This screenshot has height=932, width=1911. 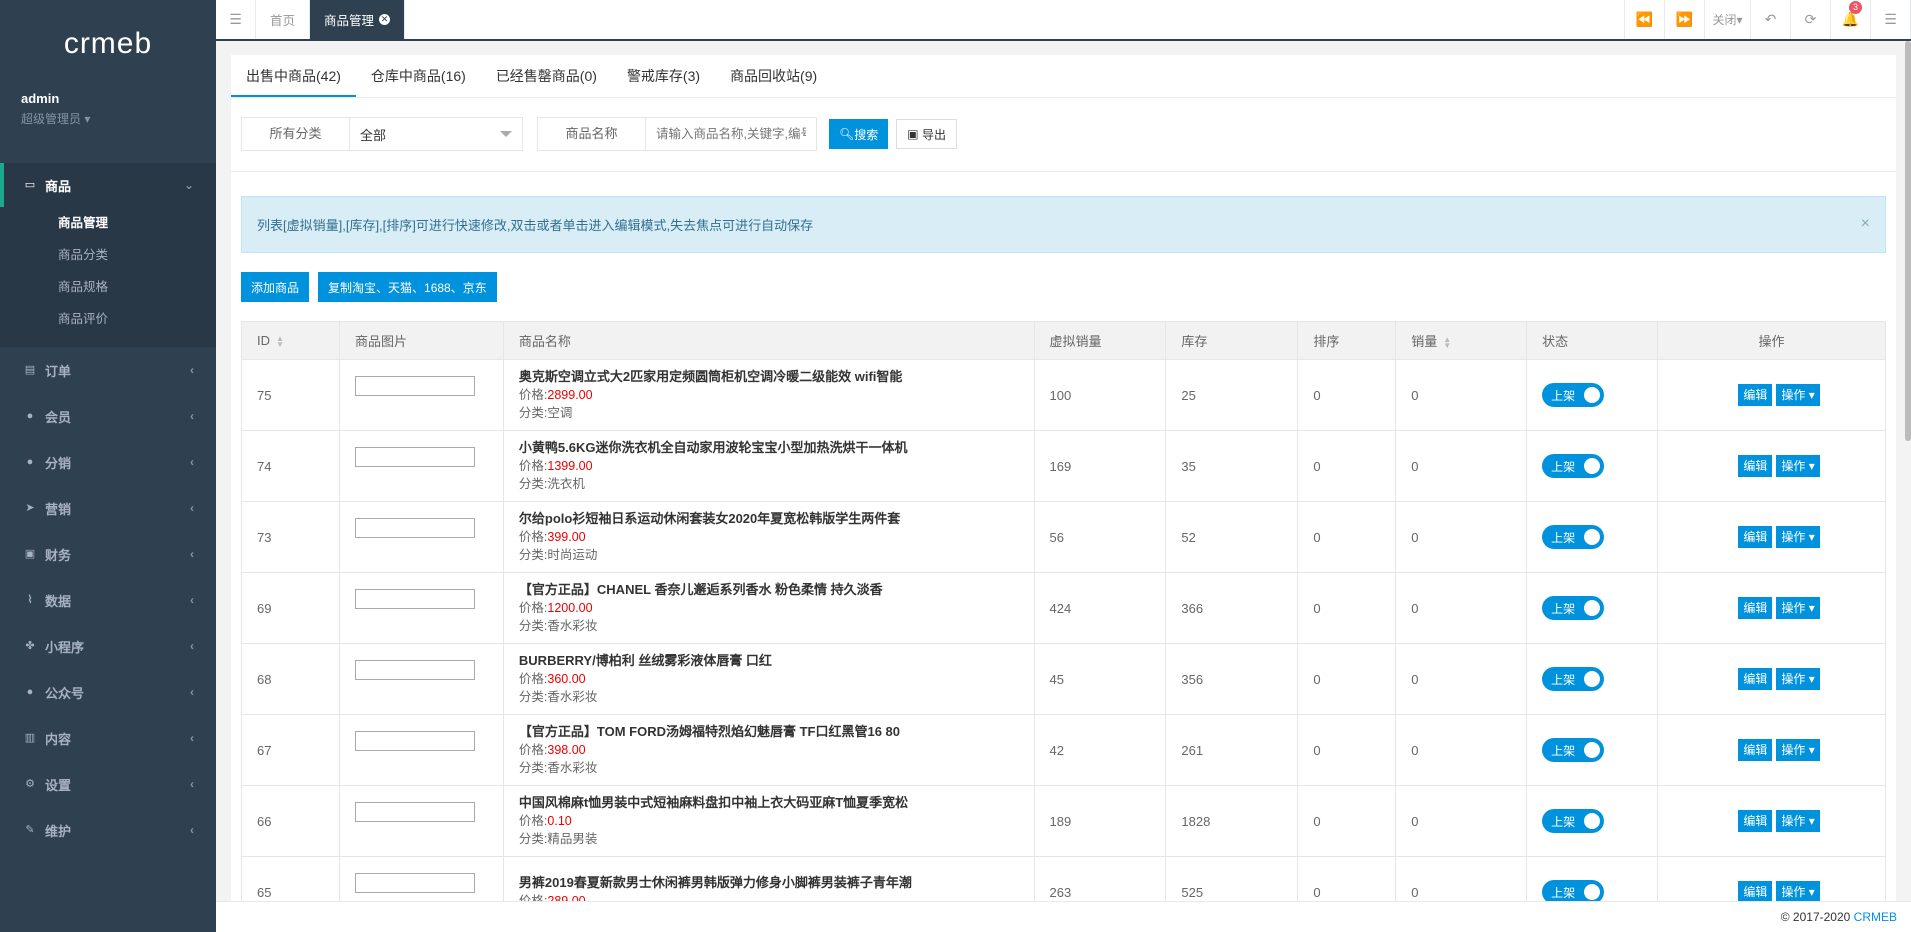 I want to click on add-product-button: 添加商品, so click(x=275, y=287).